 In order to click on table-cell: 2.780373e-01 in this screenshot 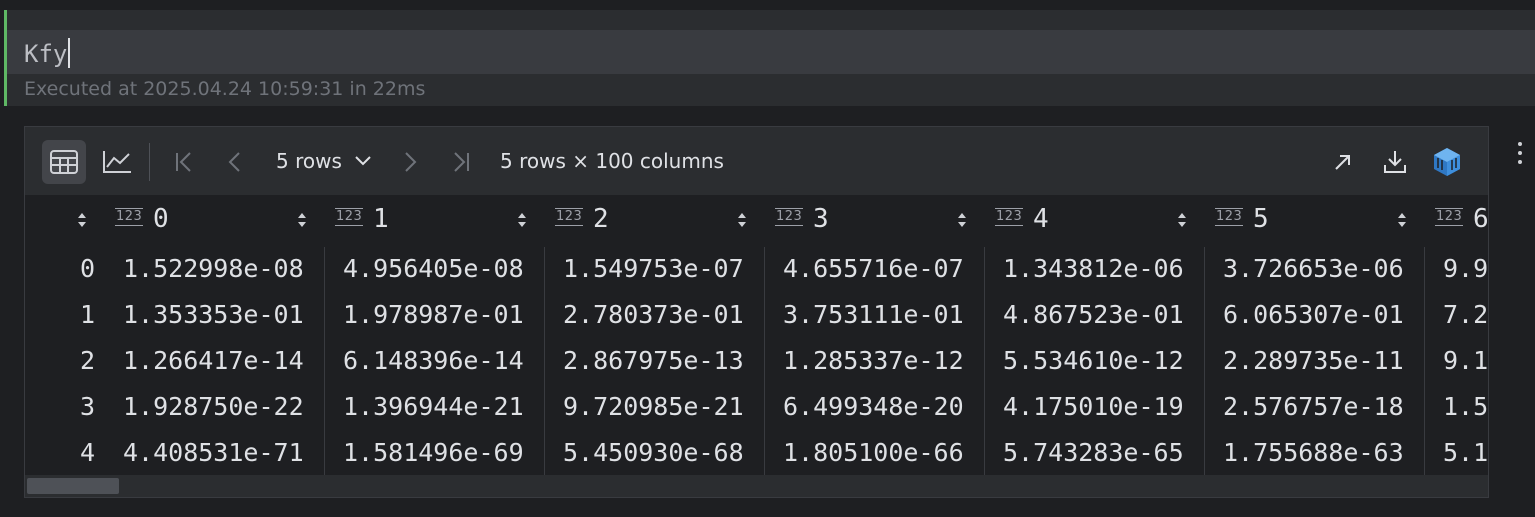, I will do `click(653, 315)`.